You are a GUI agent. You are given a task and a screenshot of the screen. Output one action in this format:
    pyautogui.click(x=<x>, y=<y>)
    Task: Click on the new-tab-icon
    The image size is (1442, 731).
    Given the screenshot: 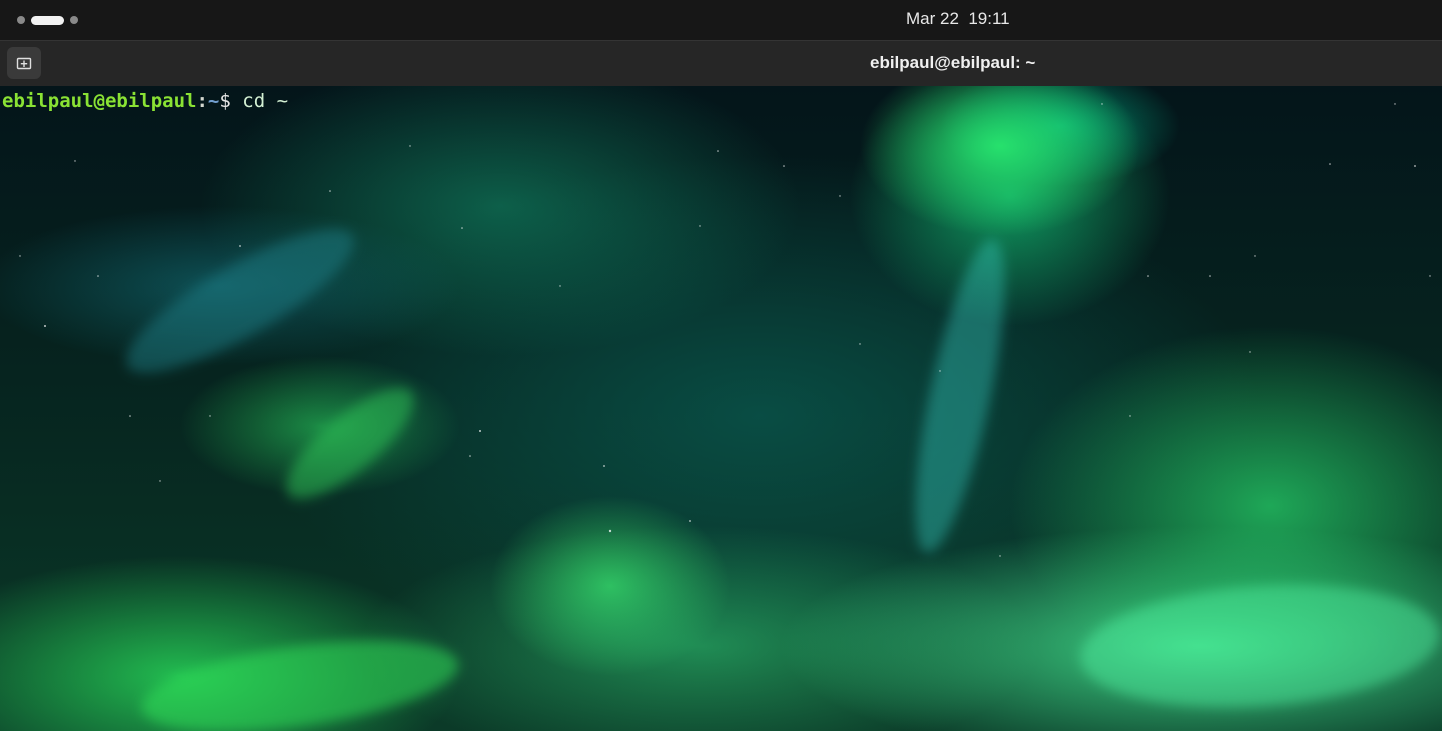 What is the action you would take?
    pyautogui.click(x=24, y=63)
    